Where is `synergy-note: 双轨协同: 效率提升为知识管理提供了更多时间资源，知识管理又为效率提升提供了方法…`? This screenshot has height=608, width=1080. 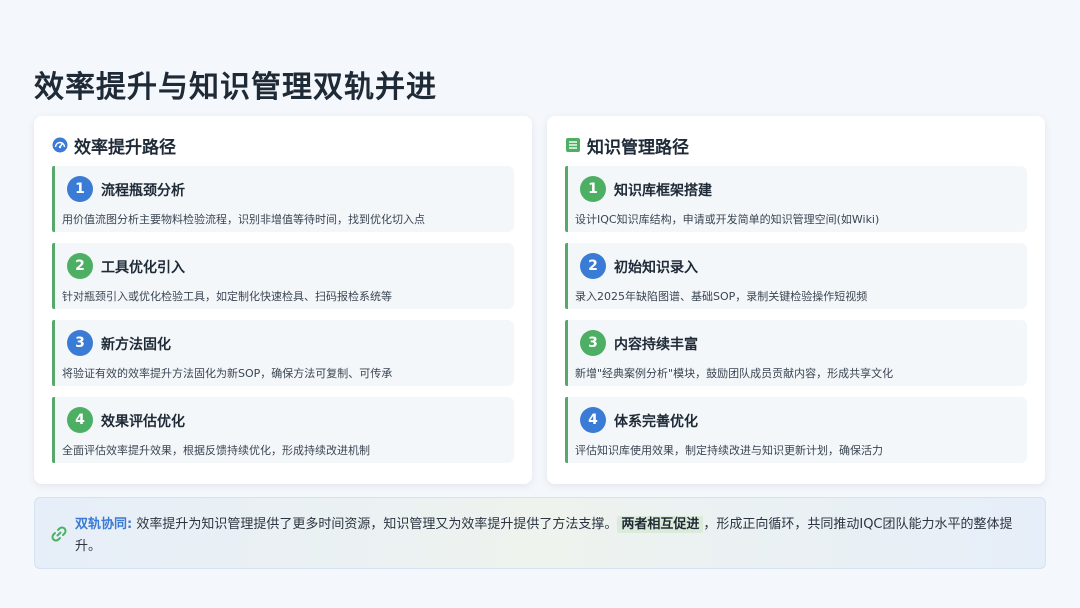 synergy-note: 双轨协同: 效率提升为知识管理提供了更多时间资源，知识管理又为效率提升提供了方法… is located at coordinates (540, 533).